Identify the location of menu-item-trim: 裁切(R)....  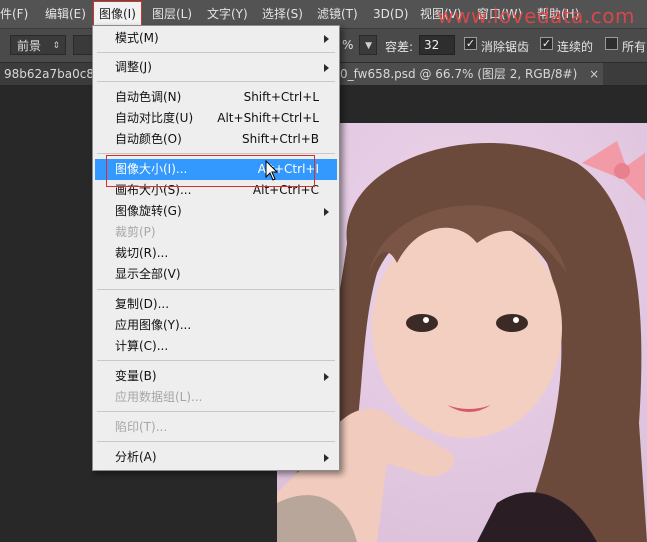
(216, 253).